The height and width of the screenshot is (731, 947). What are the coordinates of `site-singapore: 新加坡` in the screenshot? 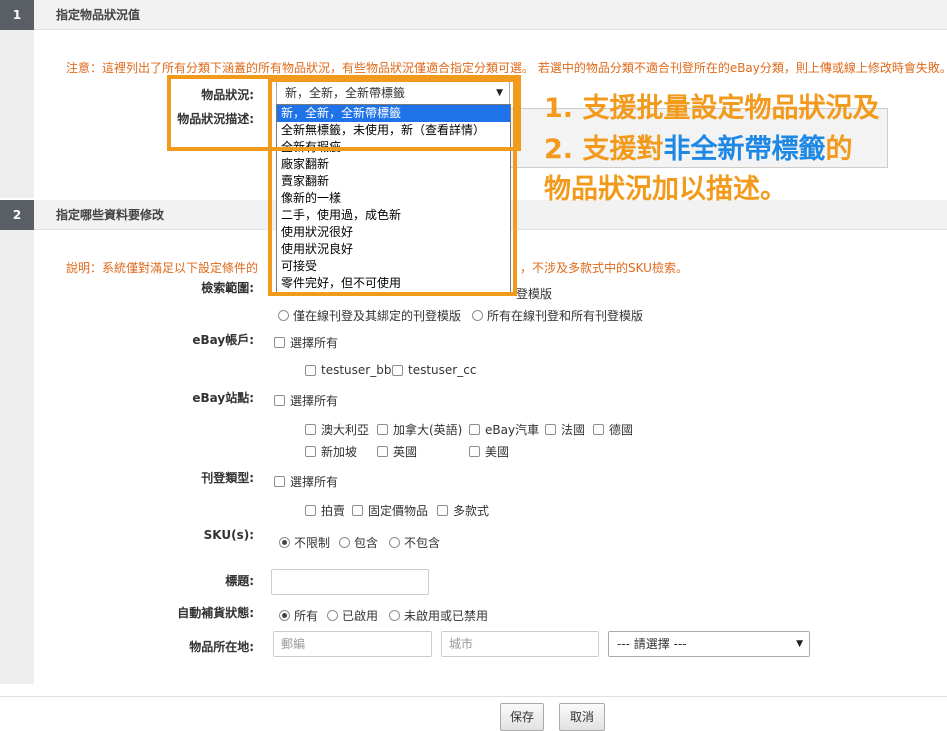 It's located at (331, 451).